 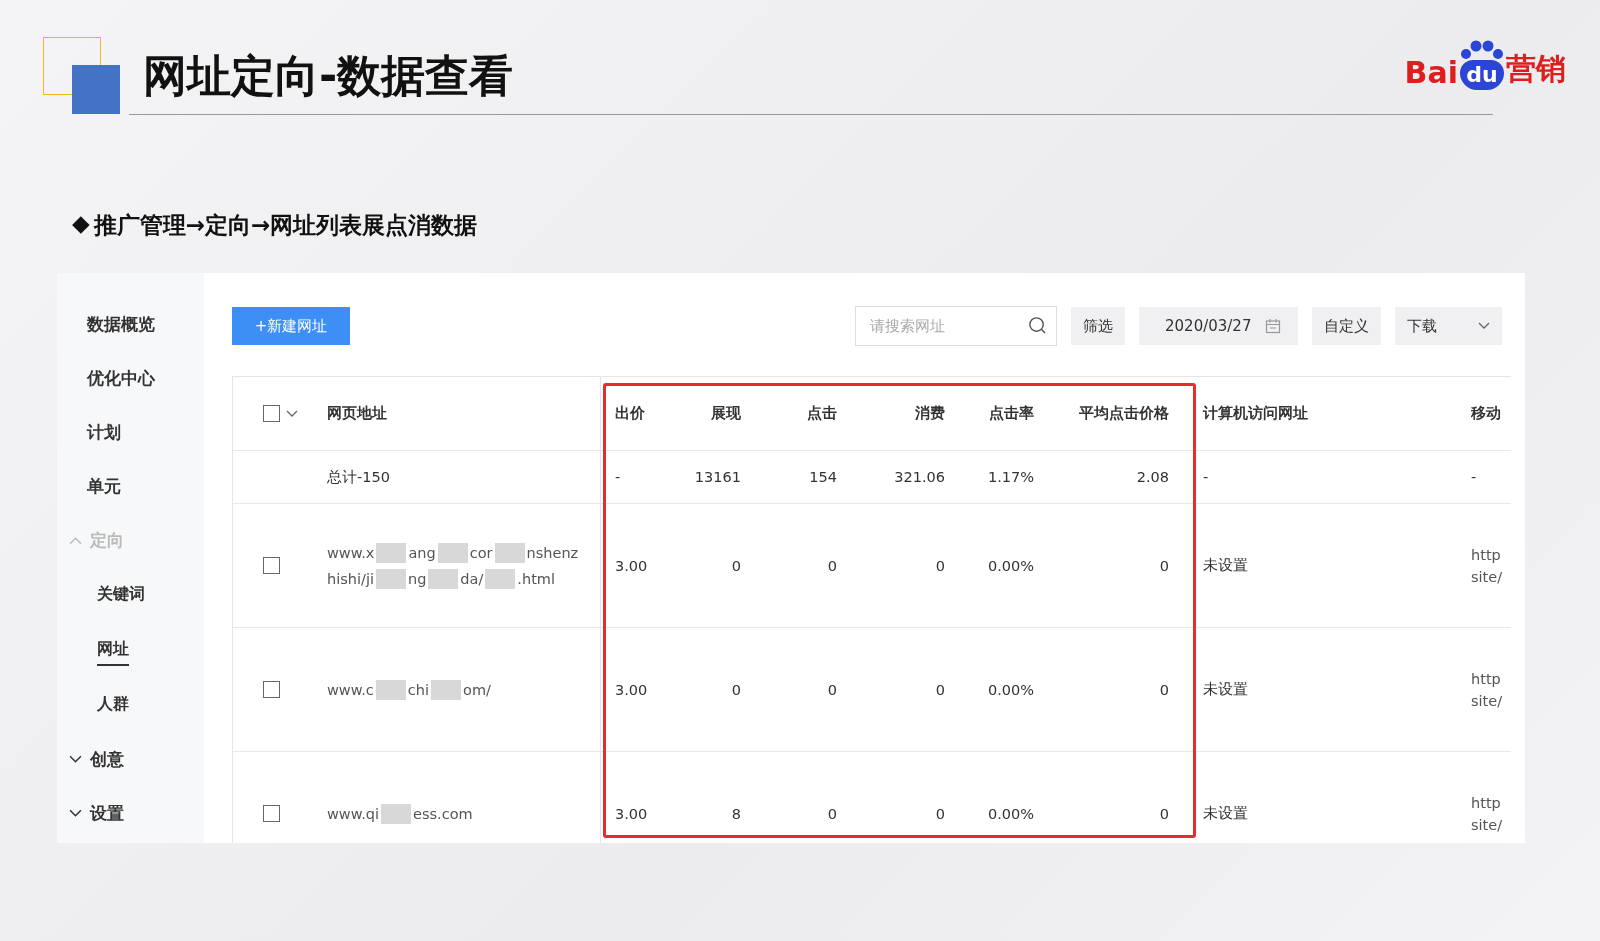 What do you see at coordinates (717, 477) in the screenshot?
I see `table-cell: 13161` at bounding box center [717, 477].